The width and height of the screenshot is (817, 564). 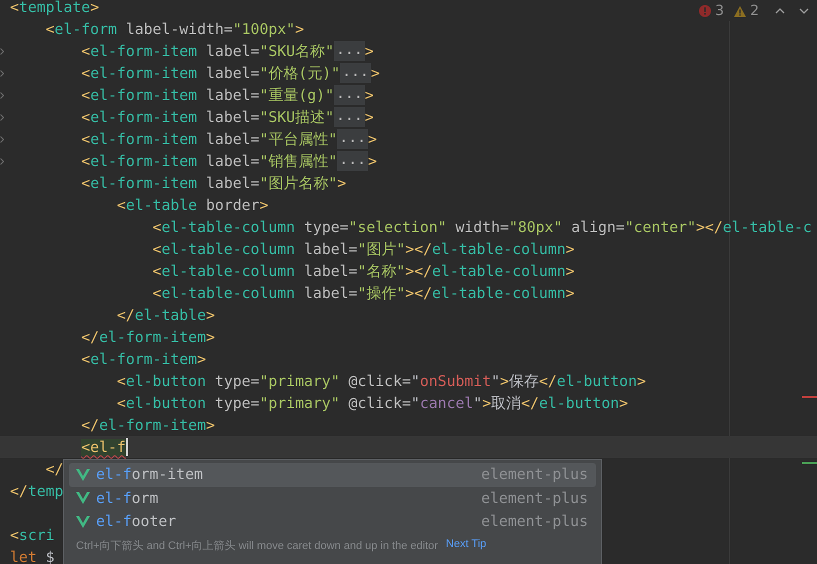 What do you see at coordinates (213, 183) in the screenshot?
I see `code-text: <el-form-item label="图片名称">` at bounding box center [213, 183].